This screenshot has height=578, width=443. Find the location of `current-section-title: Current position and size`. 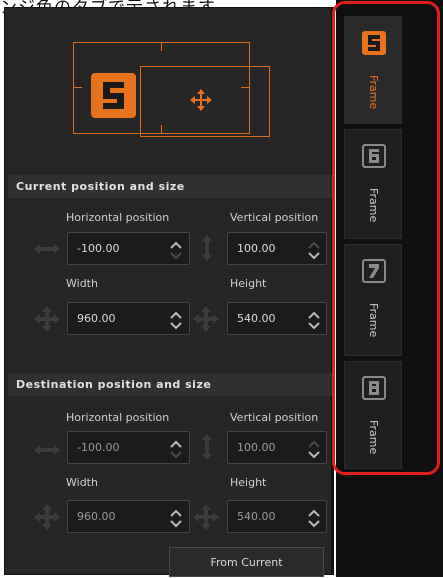

current-section-title: Current position and size is located at coordinates (170, 186).